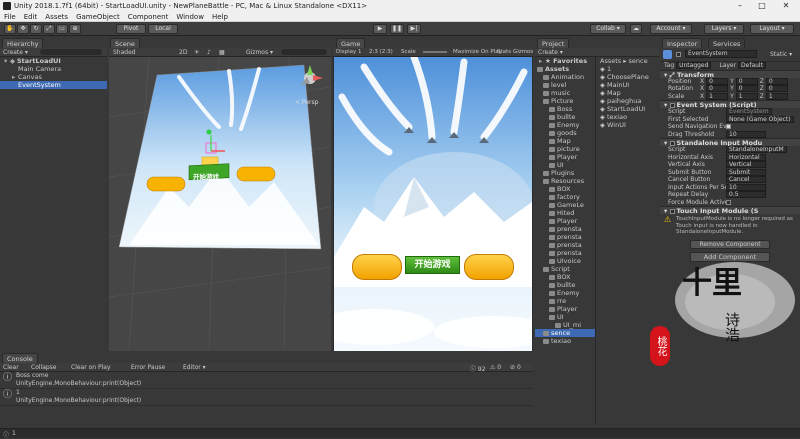 The width and height of the screenshot is (800, 439). Describe the element at coordinates (550, 52) in the screenshot. I see `project-create-button: Create ▾` at that location.